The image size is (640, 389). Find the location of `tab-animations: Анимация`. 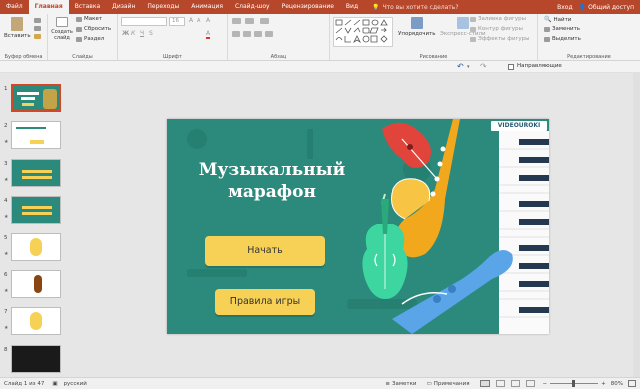

tab-animations: Анимация is located at coordinates (207, 7).